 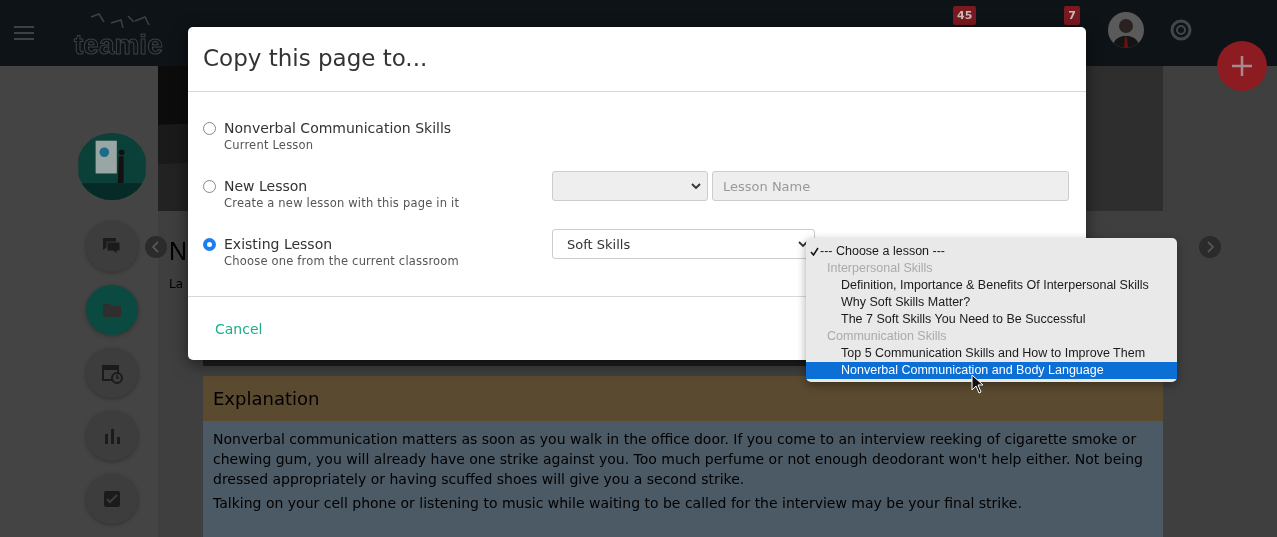 I want to click on cursor-icon, so click(x=978, y=384).